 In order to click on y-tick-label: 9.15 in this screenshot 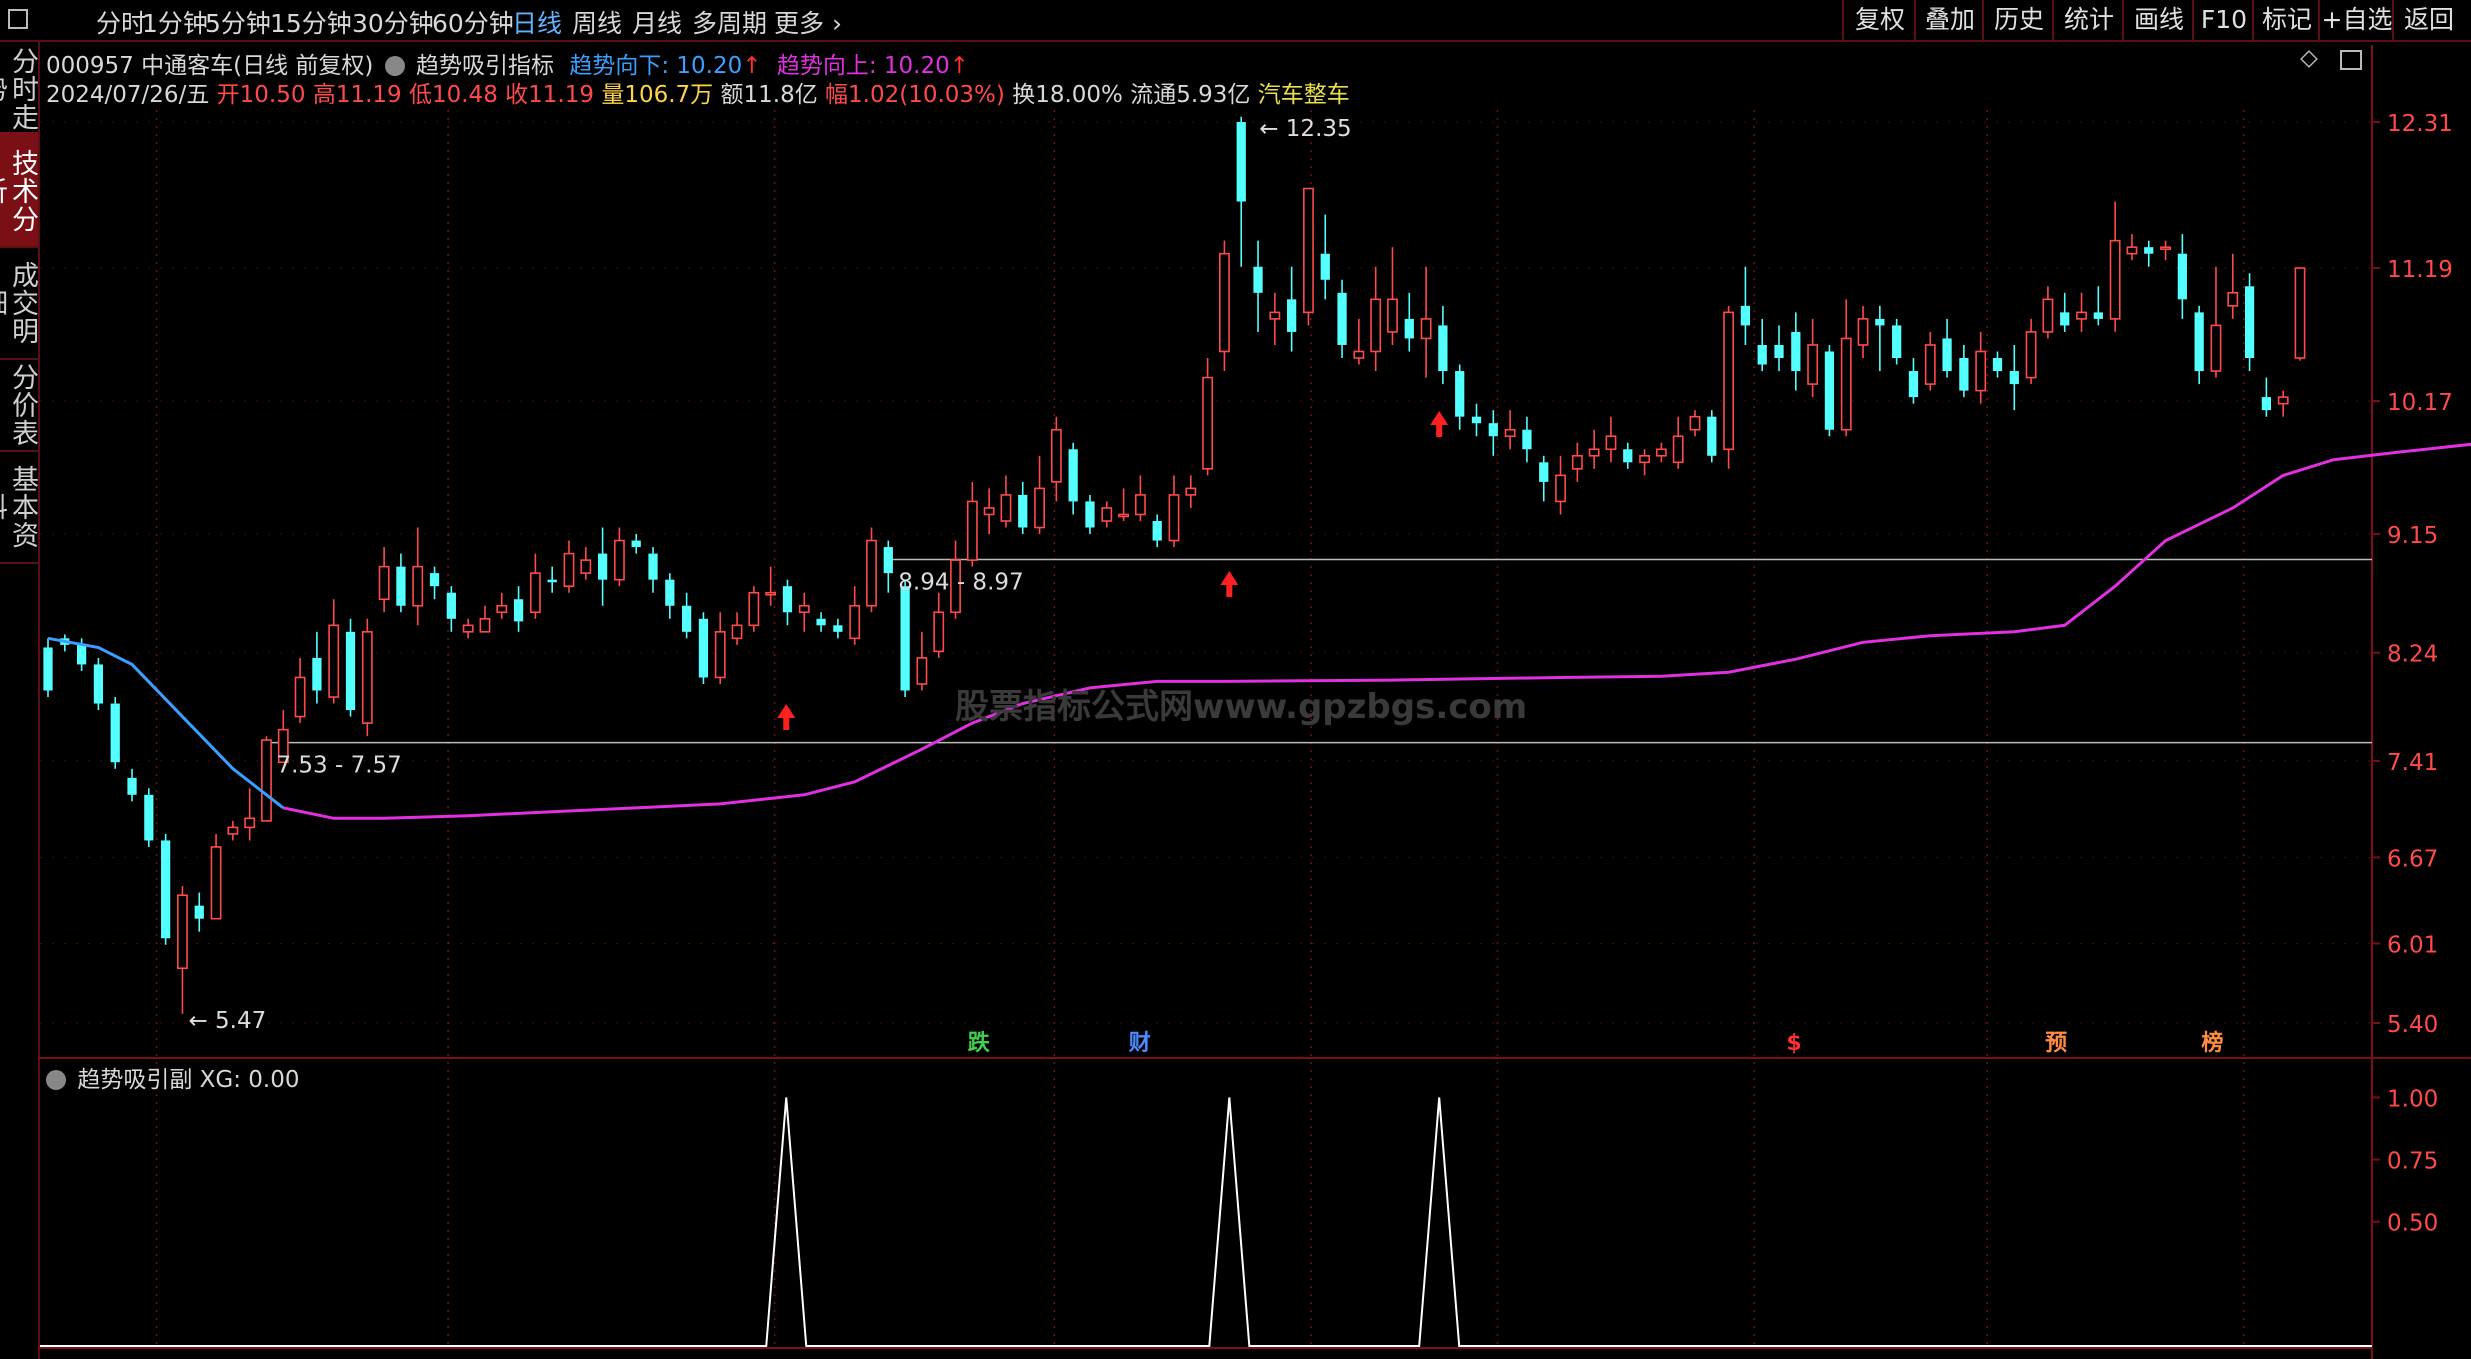, I will do `click(2412, 536)`.